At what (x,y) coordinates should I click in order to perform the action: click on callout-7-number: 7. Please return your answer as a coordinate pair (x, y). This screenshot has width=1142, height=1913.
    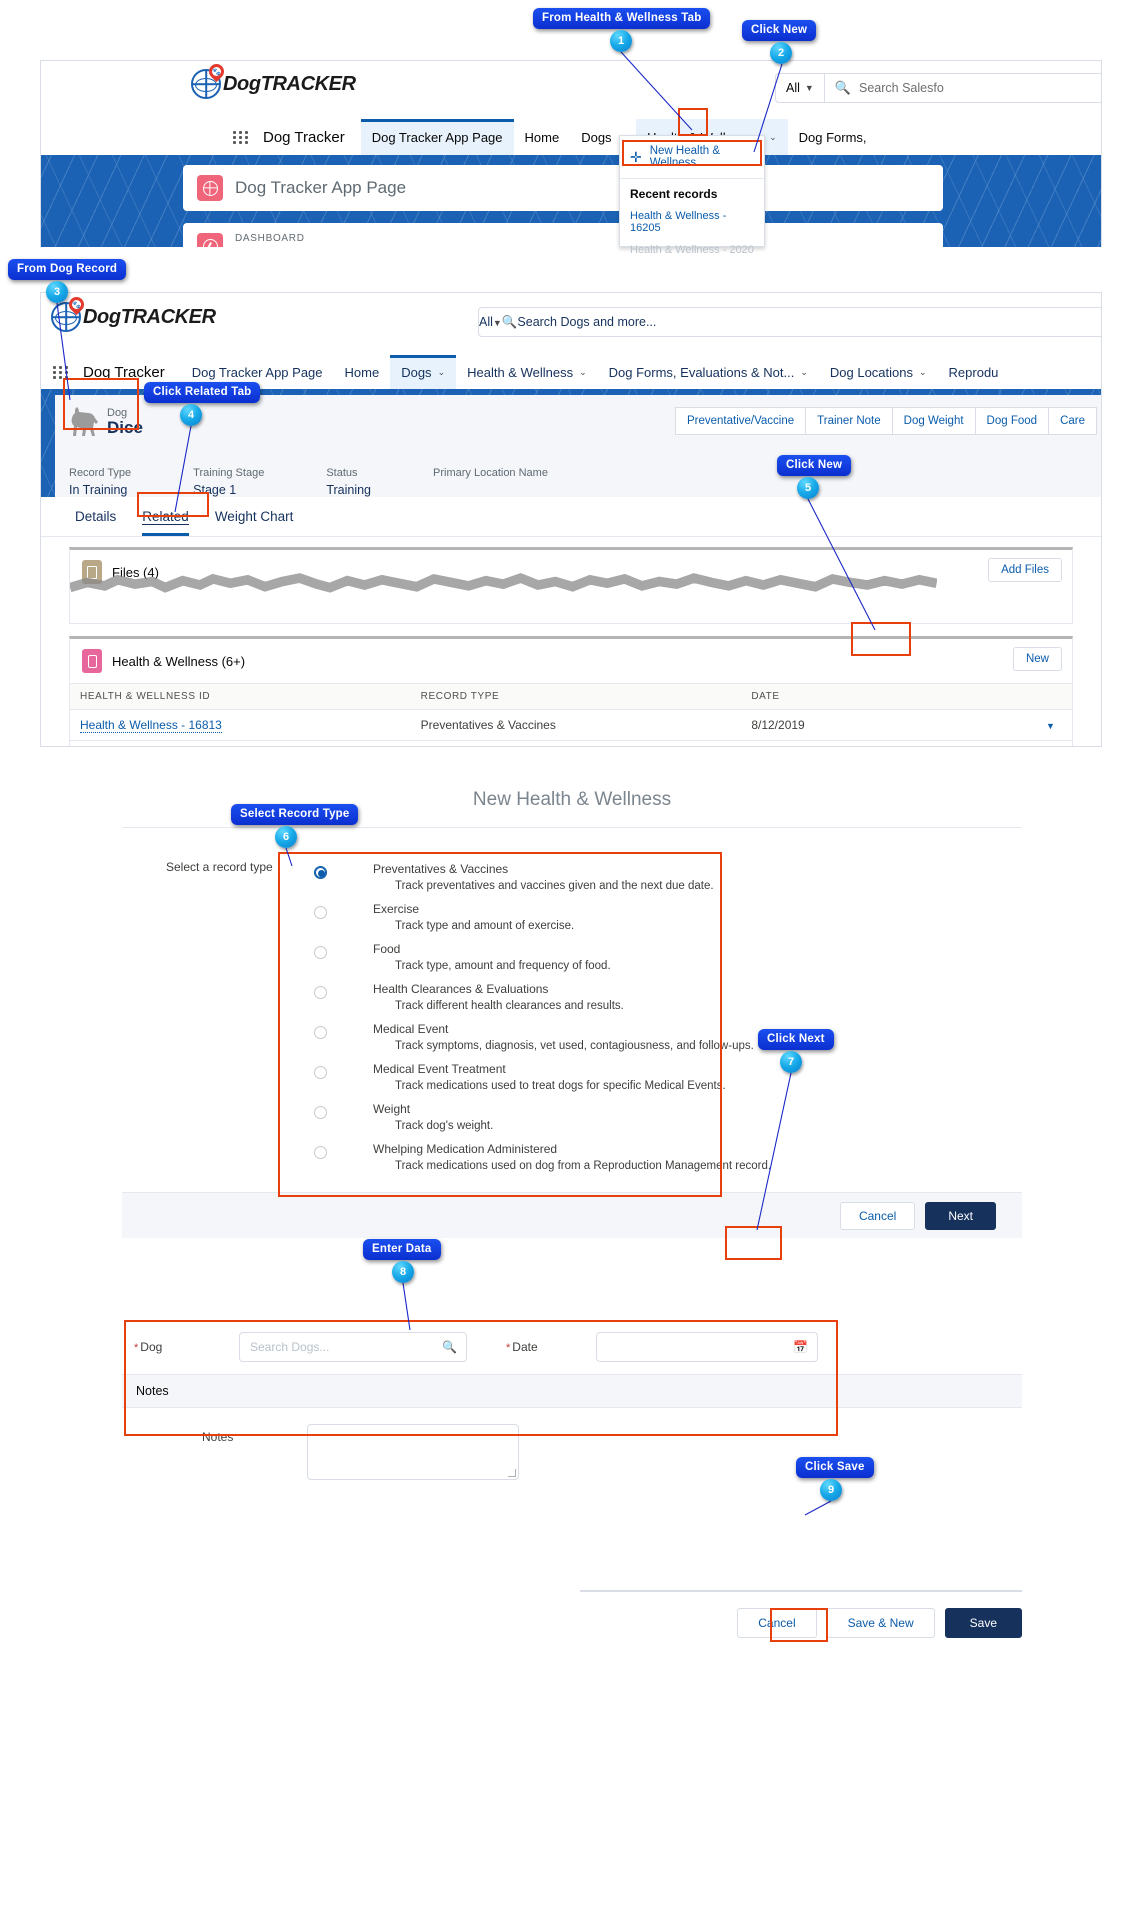
    Looking at the image, I should click on (791, 1062).